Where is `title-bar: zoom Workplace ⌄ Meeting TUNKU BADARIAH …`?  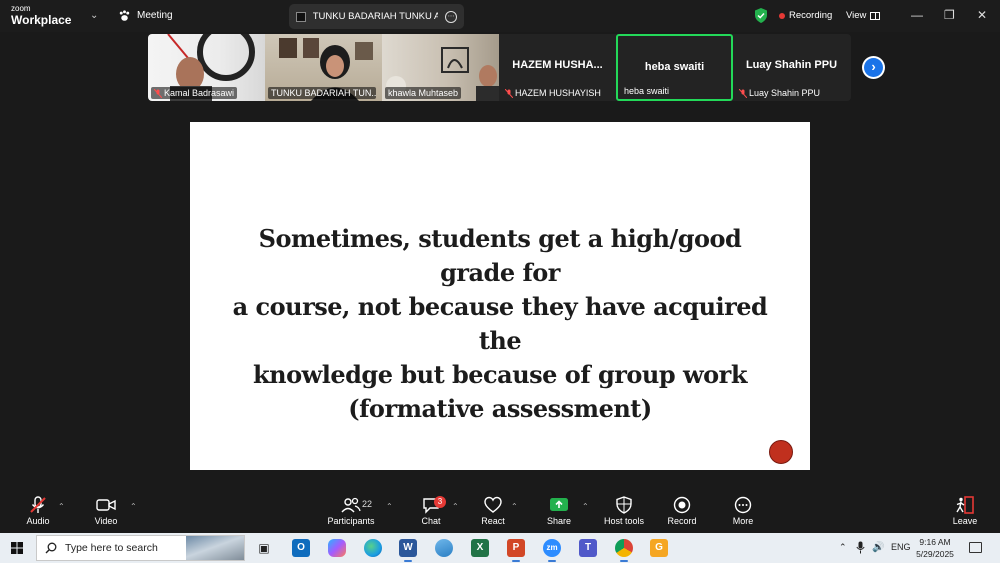 title-bar: zoom Workplace ⌄ Meeting TUNKU BADARIAH … is located at coordinates (500, 16).